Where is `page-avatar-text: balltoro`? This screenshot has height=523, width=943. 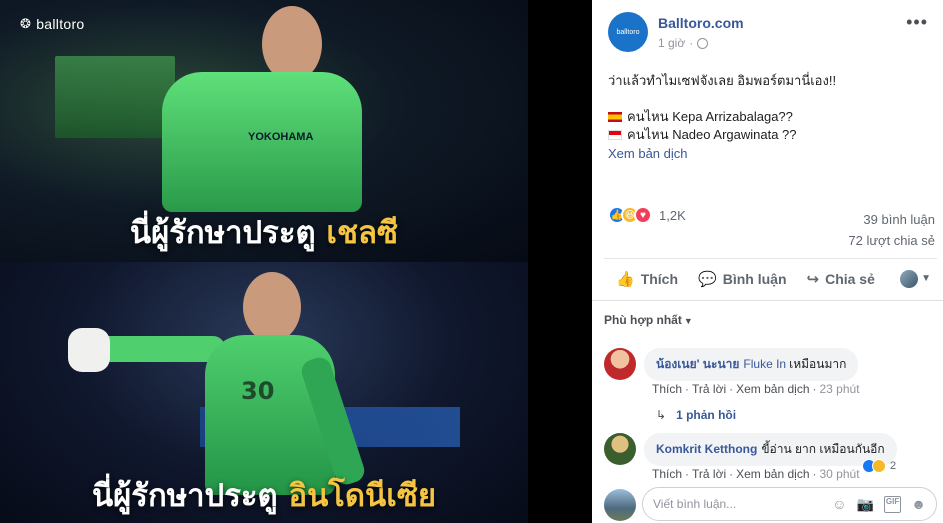
page-avatar-text: balltoro is located at coordinates (628, 32).